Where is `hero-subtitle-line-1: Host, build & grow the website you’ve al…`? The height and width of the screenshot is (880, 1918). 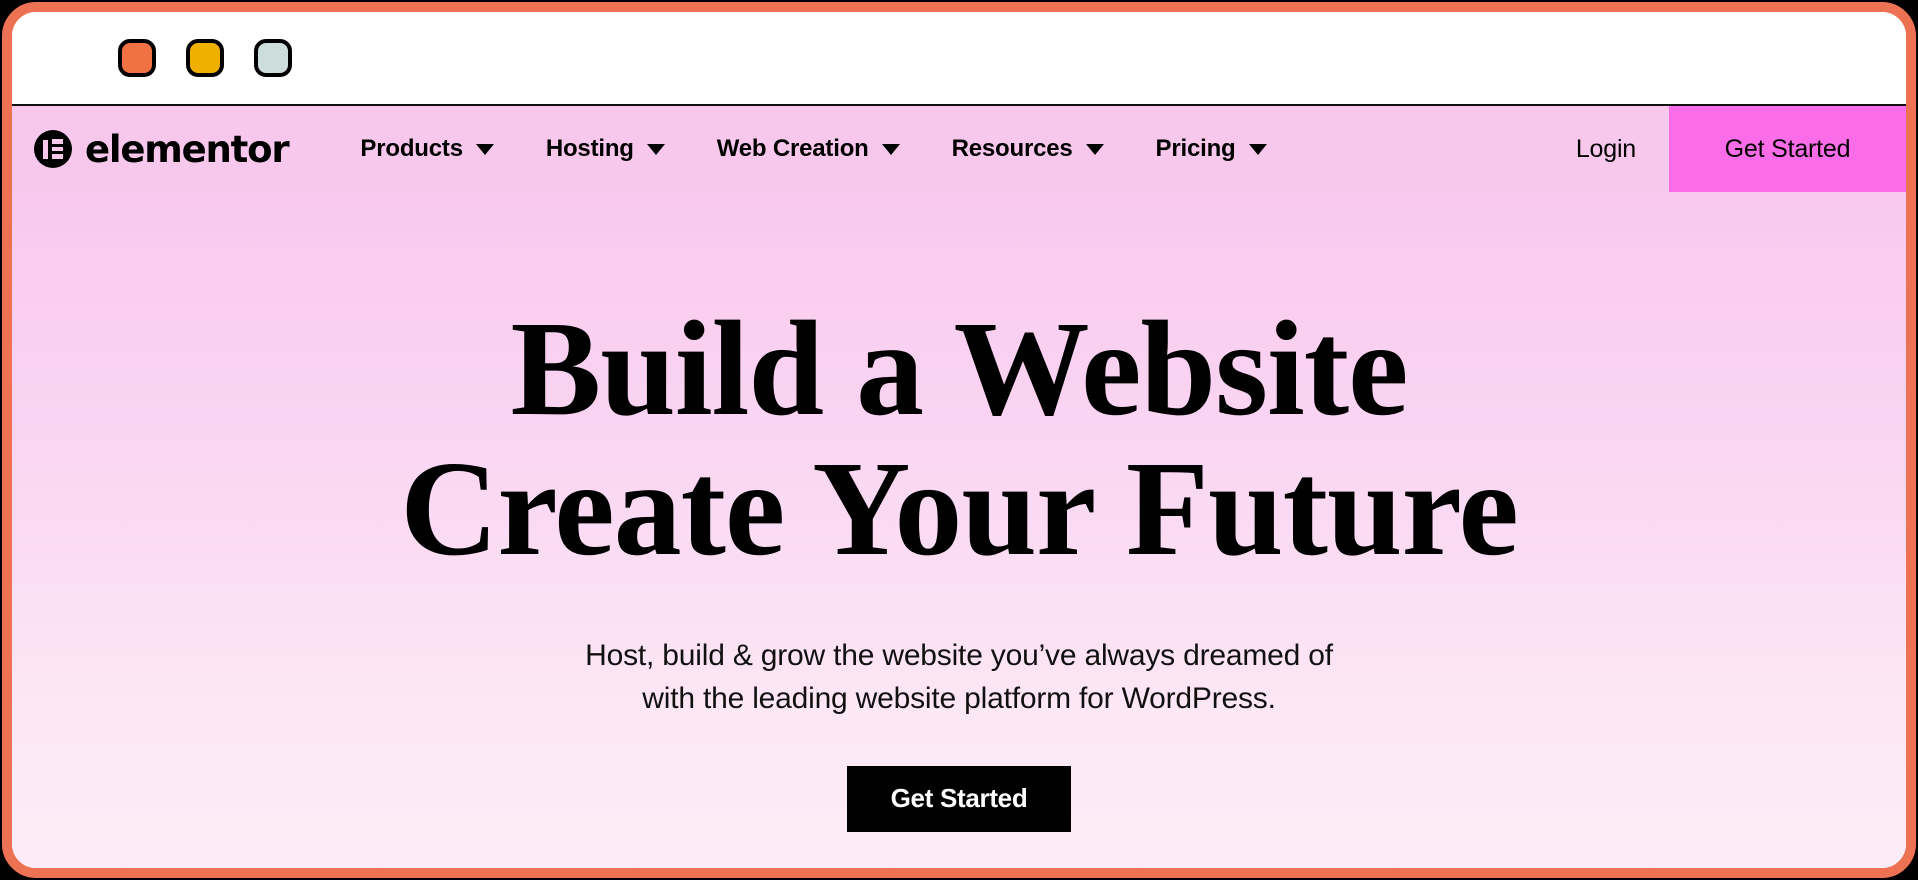 hero-subtitle-line-1: Host, build & grow the website you’ve al… is located at coordinates (959, 656).